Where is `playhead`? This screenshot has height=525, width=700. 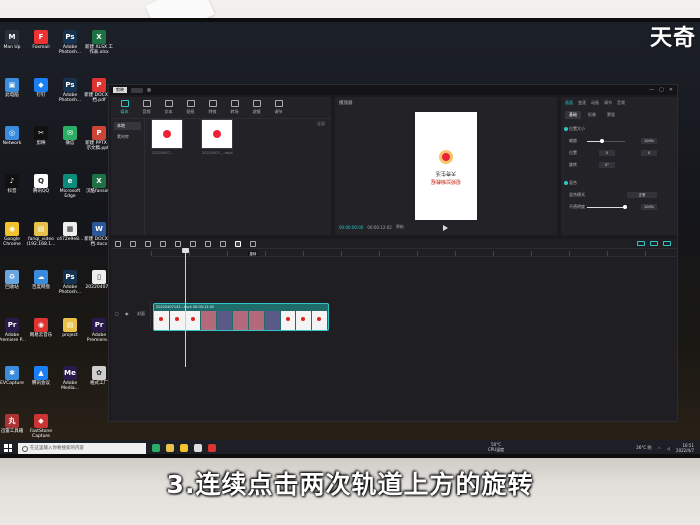
playhead is located at coordinates (185, 307).